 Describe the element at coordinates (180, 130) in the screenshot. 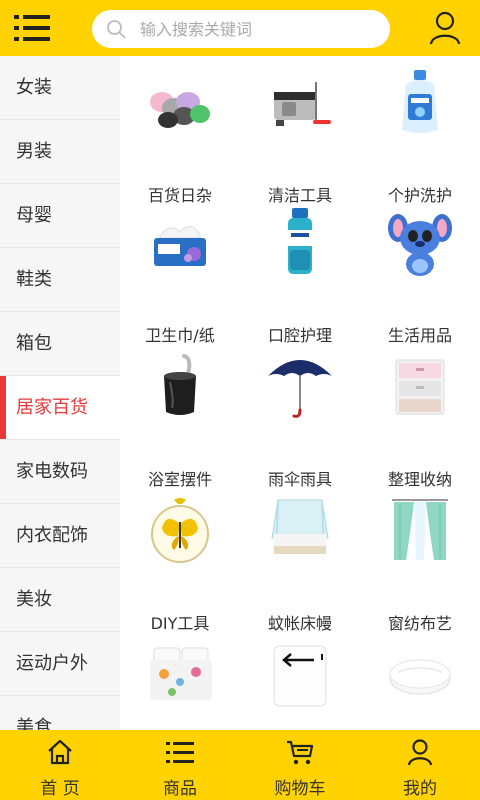

I see `category-general-goods: 百货日杂` at that location.